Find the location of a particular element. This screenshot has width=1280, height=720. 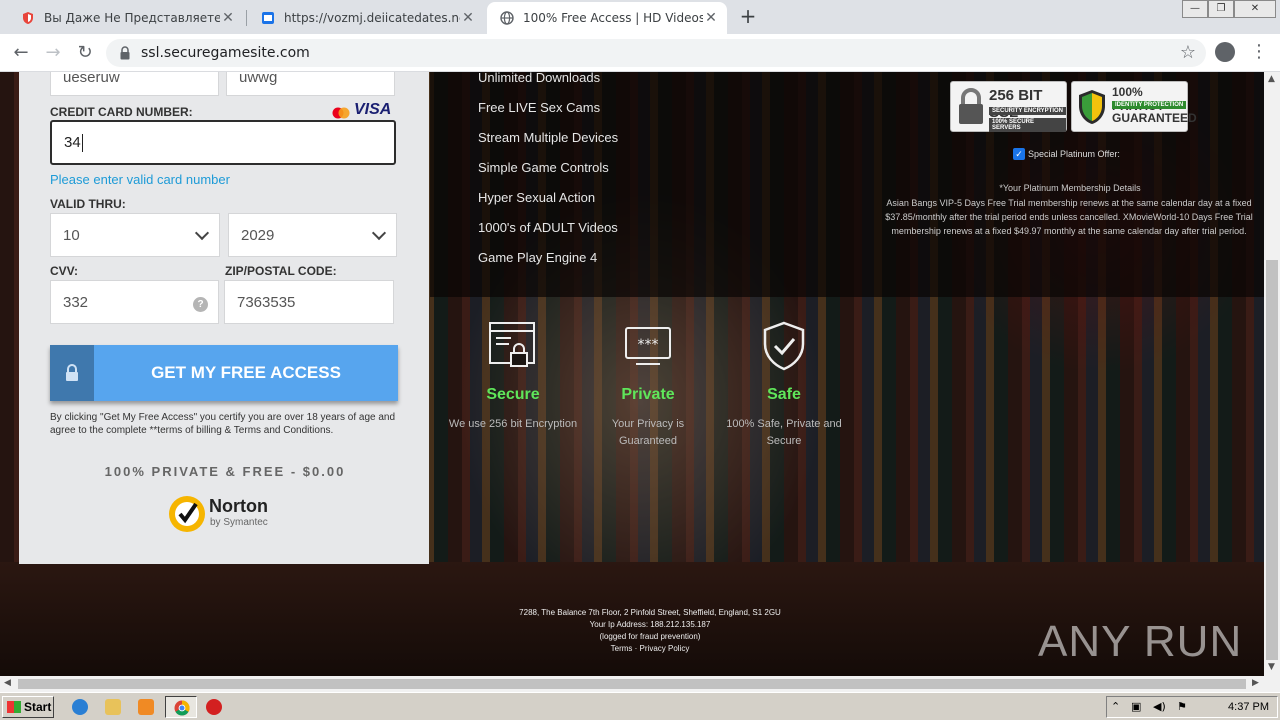

norton-by: by Symantec is located at coordinates (239, 522).